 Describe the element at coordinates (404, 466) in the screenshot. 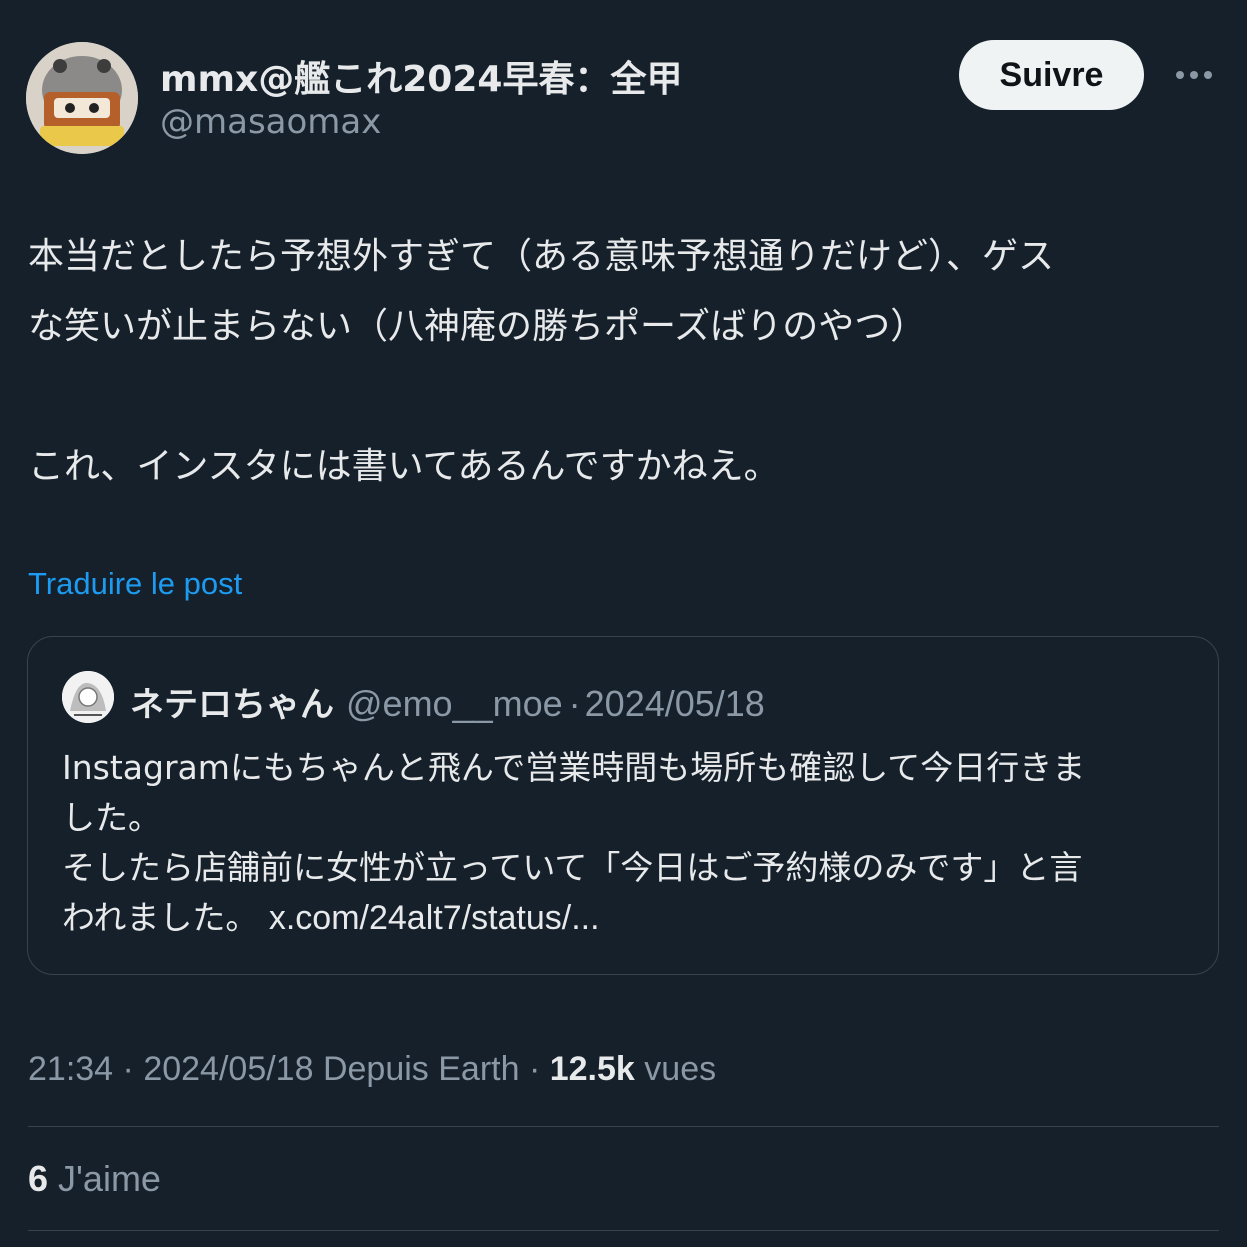

I see `post-text-line: これ、インスタには書いてあるんですかねえ。` at that location.